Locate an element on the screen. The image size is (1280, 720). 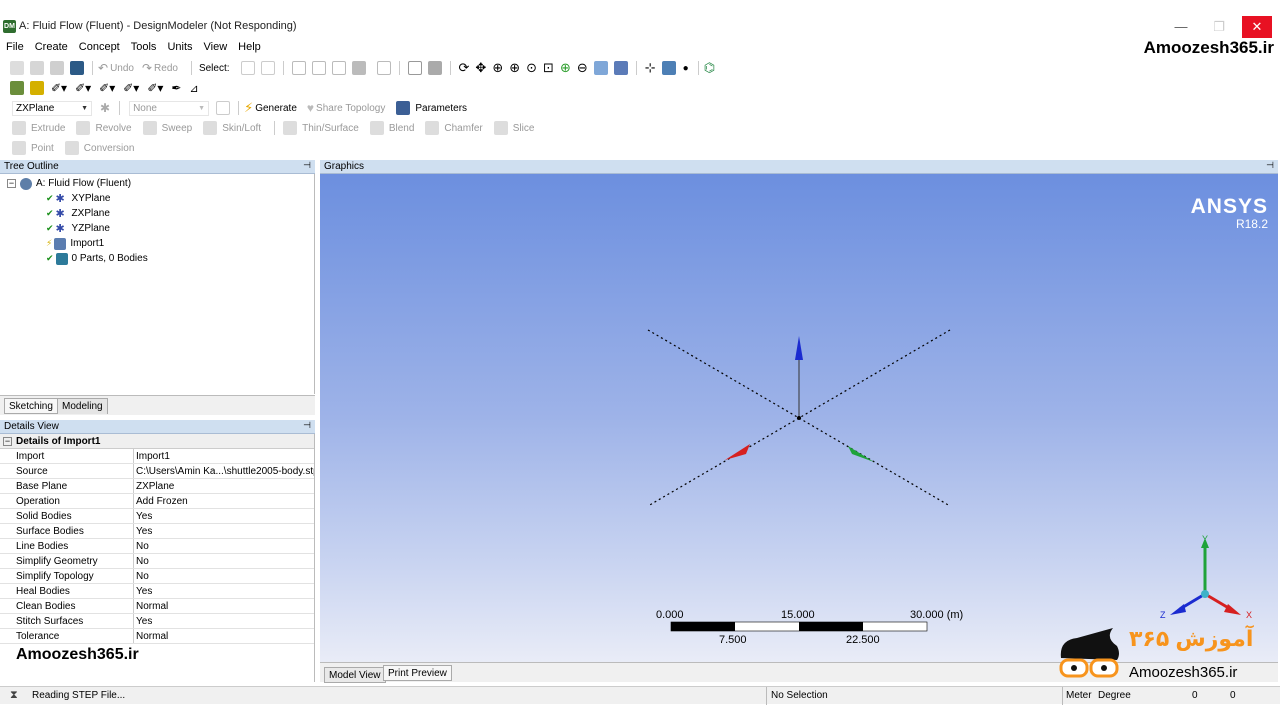
polyline-tool-icon: ✐▾ is located at coordinates (83, 88).